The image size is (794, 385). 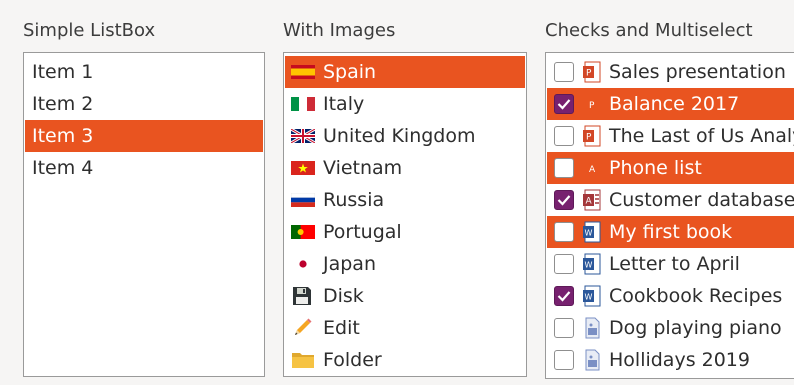 I want to click on floppy-disk-icon, so click(x=305, y=296).